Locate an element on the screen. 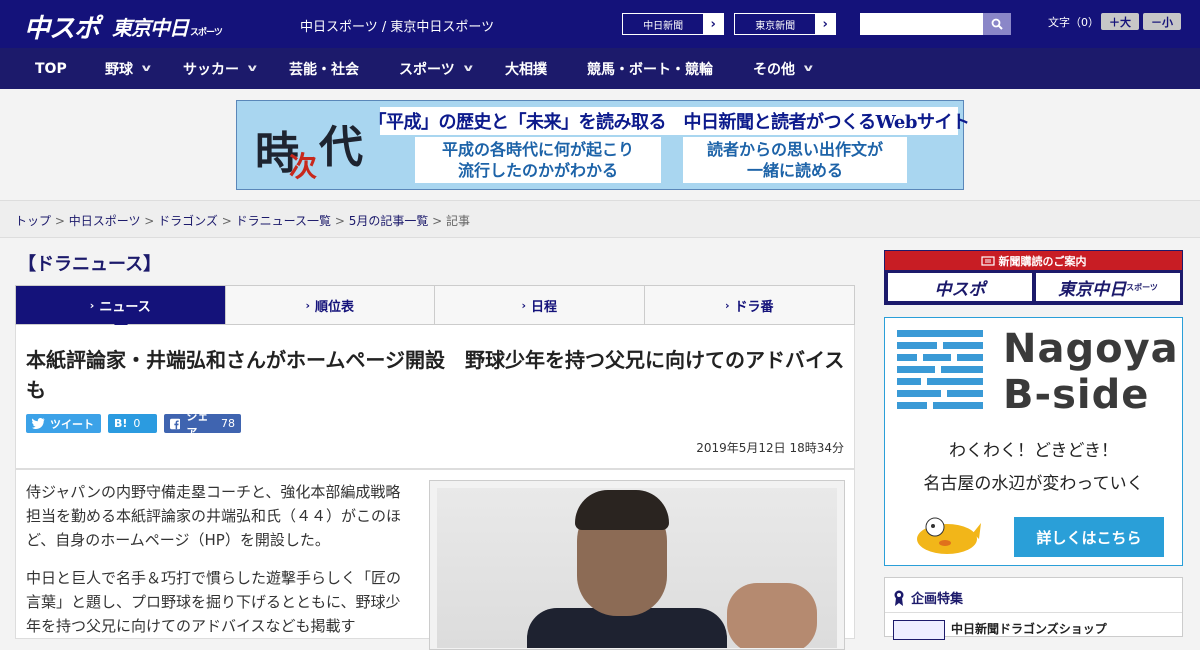  tab-dora-ban: › ドラ番 is located at coordinates (750, 305).